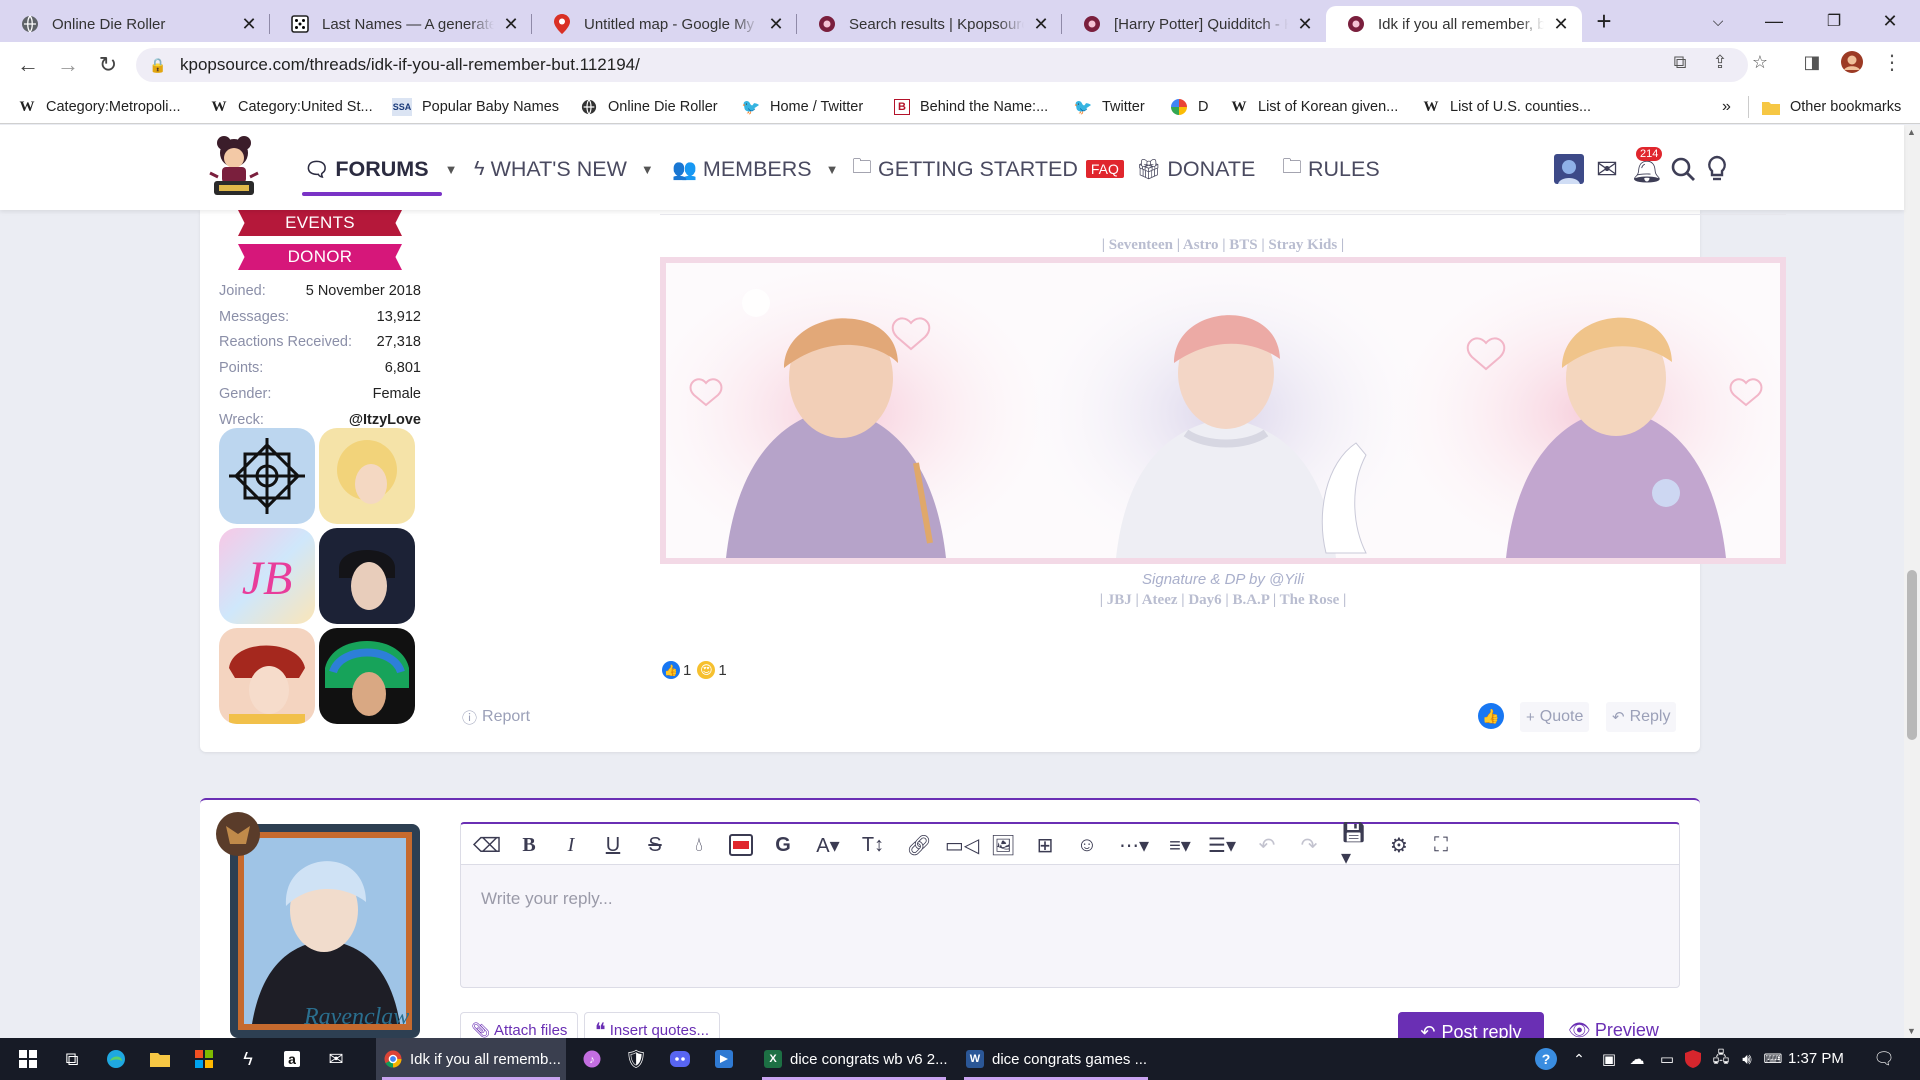 The height and width of the screenshot is (1080, 1920). I want to click on italic-icon: I, so click(571, 845).